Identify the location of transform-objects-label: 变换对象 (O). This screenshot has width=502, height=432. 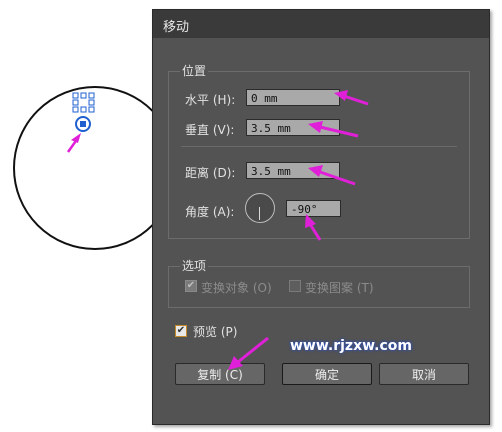
(236, 288).